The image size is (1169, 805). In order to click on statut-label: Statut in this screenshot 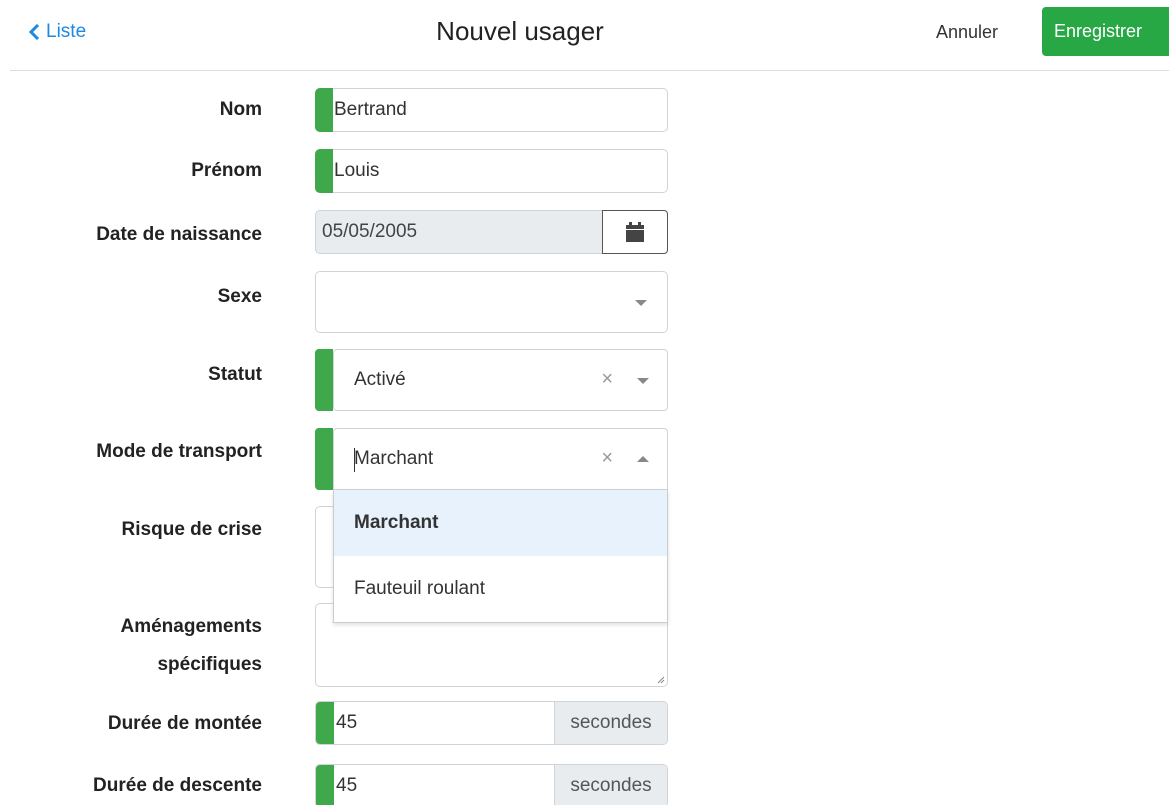, I will do `click(235, 374)`.